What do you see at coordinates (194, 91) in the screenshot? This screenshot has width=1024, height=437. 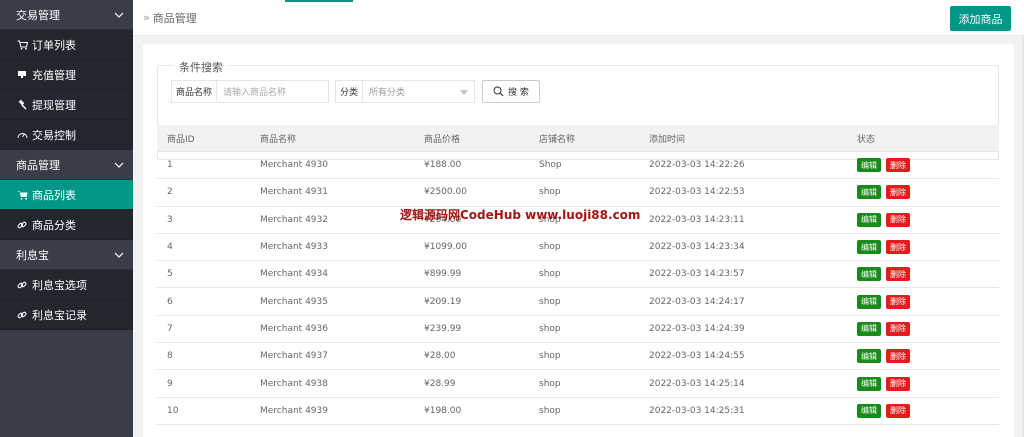 I see `name-label: 商品名称` at bounding box center [194, 91].